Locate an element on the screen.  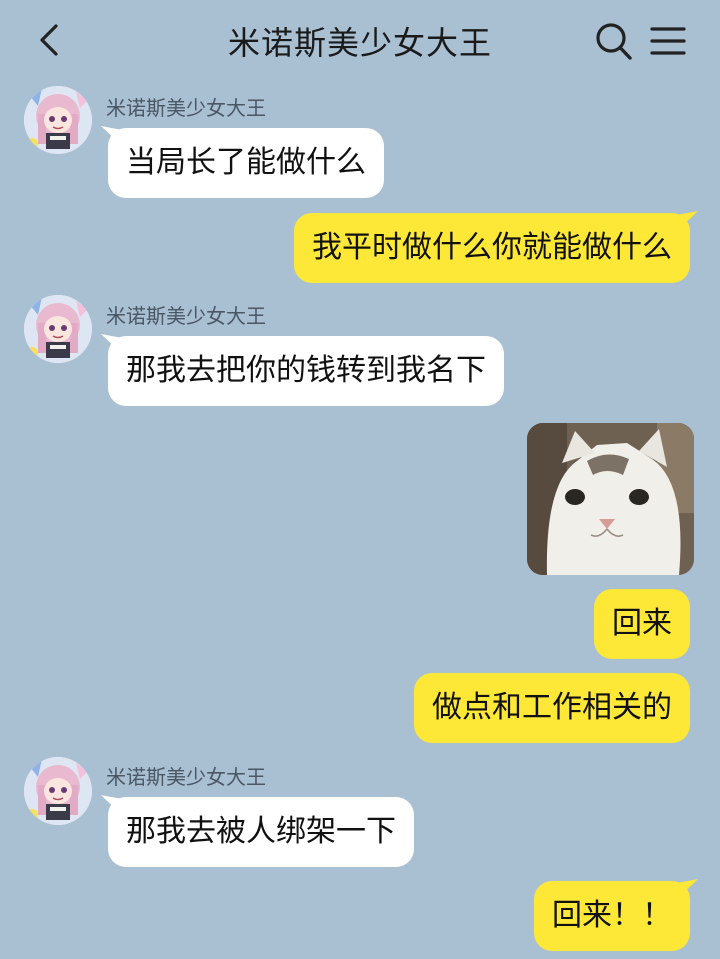
search-button is located at coordinates (614, 41).